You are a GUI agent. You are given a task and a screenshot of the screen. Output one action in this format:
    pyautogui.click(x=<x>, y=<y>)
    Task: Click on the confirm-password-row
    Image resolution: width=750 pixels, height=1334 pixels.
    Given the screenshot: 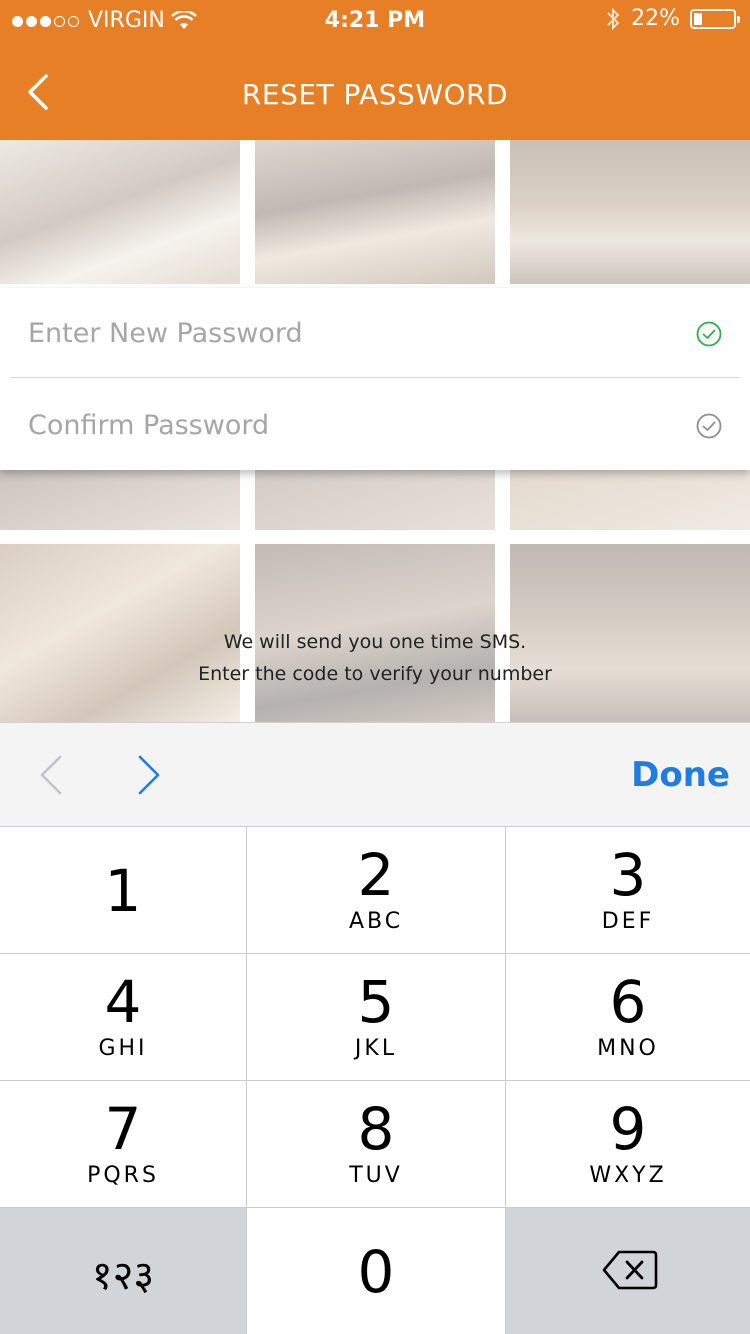 What is the action you would take?
    pyautogui.click(x=375, y=425)
    